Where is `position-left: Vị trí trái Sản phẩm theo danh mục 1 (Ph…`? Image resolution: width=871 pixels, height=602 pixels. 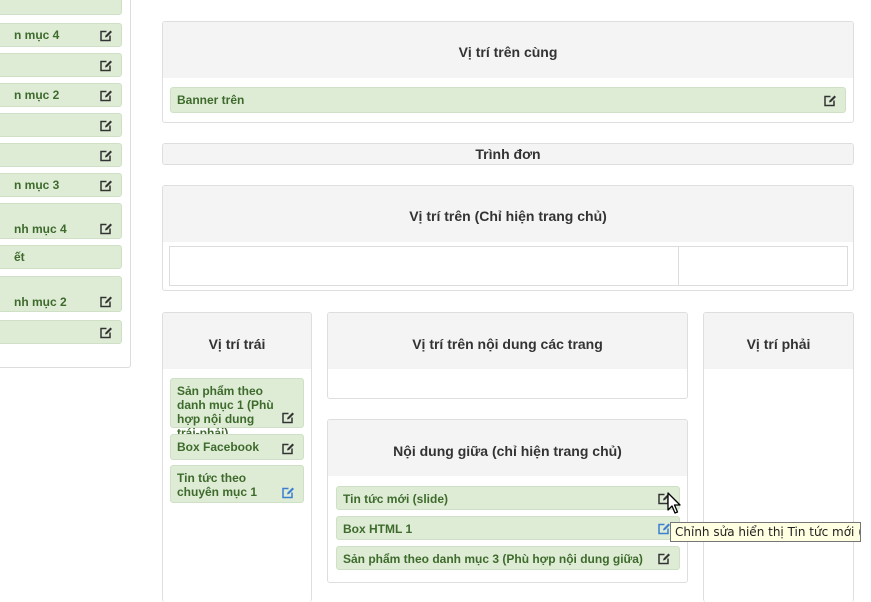
position-left: Vị trí trái Sản phẩm theo danh mục 1 (Ph… is located at coordinates (237, 457).